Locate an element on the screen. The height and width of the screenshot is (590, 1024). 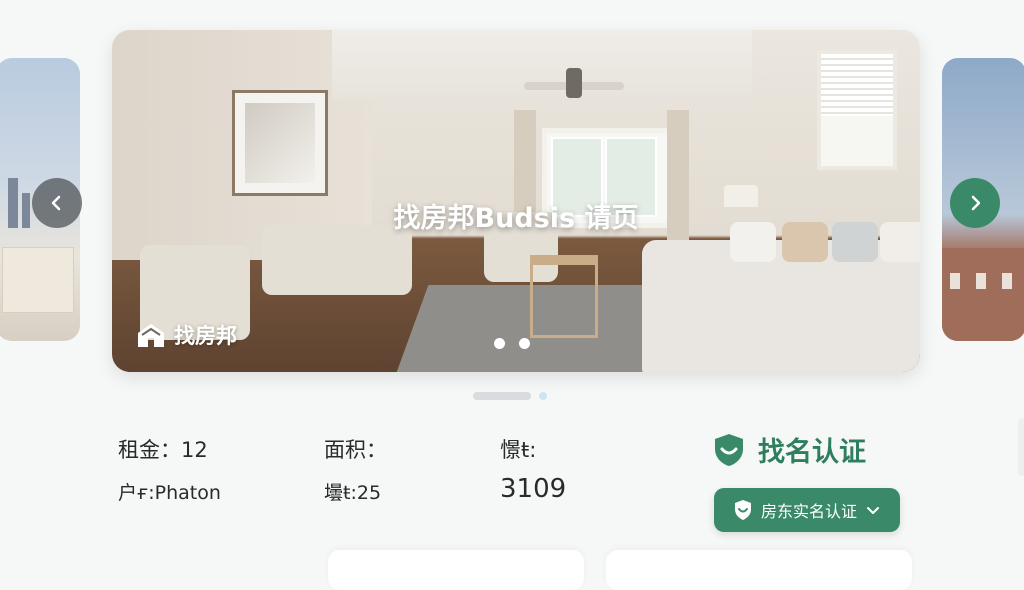
floor-value: 25 is located at coordinates (369, 493).